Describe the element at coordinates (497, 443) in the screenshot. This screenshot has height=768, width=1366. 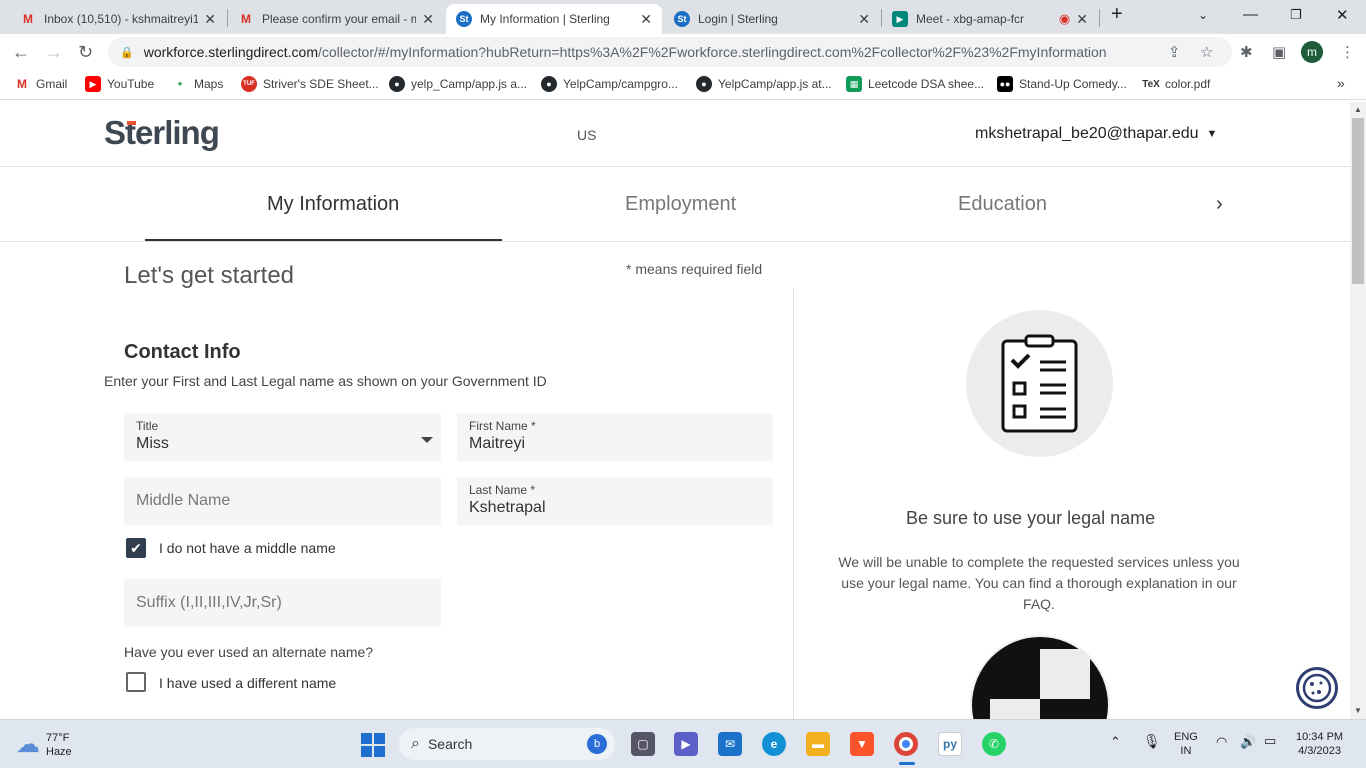
I see `field-value: Maitreyi` at that location.